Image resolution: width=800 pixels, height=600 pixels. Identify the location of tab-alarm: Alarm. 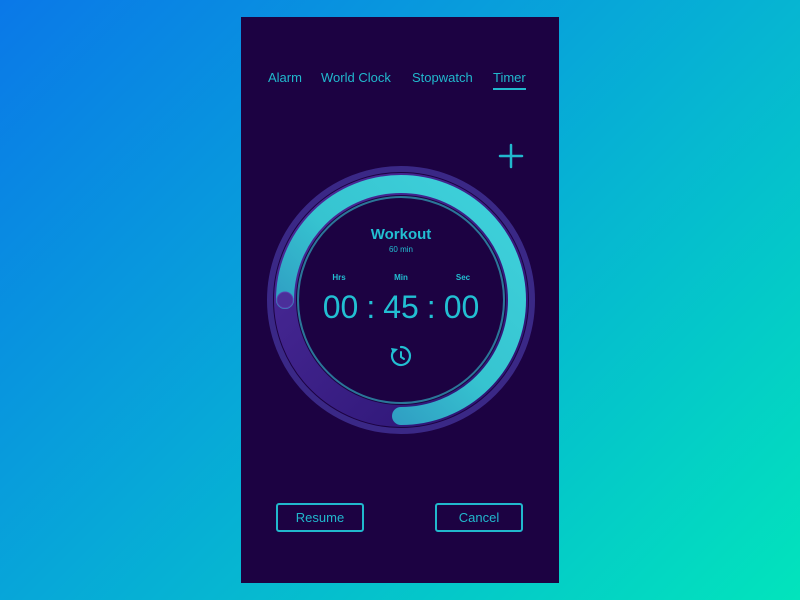
(285, 77).